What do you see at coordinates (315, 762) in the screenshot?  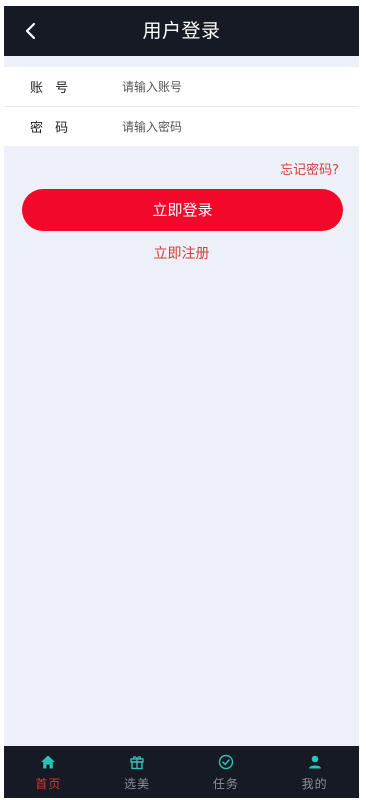 I see `user-icon` at bounding box center [315, 762].